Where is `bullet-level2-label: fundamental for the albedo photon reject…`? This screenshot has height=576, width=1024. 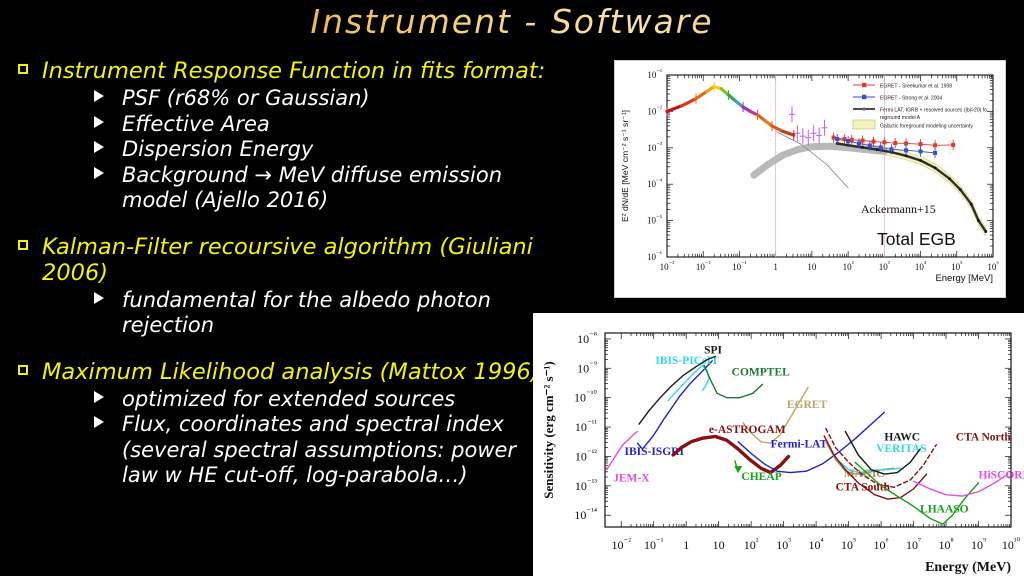 bullet-level2-label: fundamental for the albedo photon reject… is located at coordinates (306, 312).